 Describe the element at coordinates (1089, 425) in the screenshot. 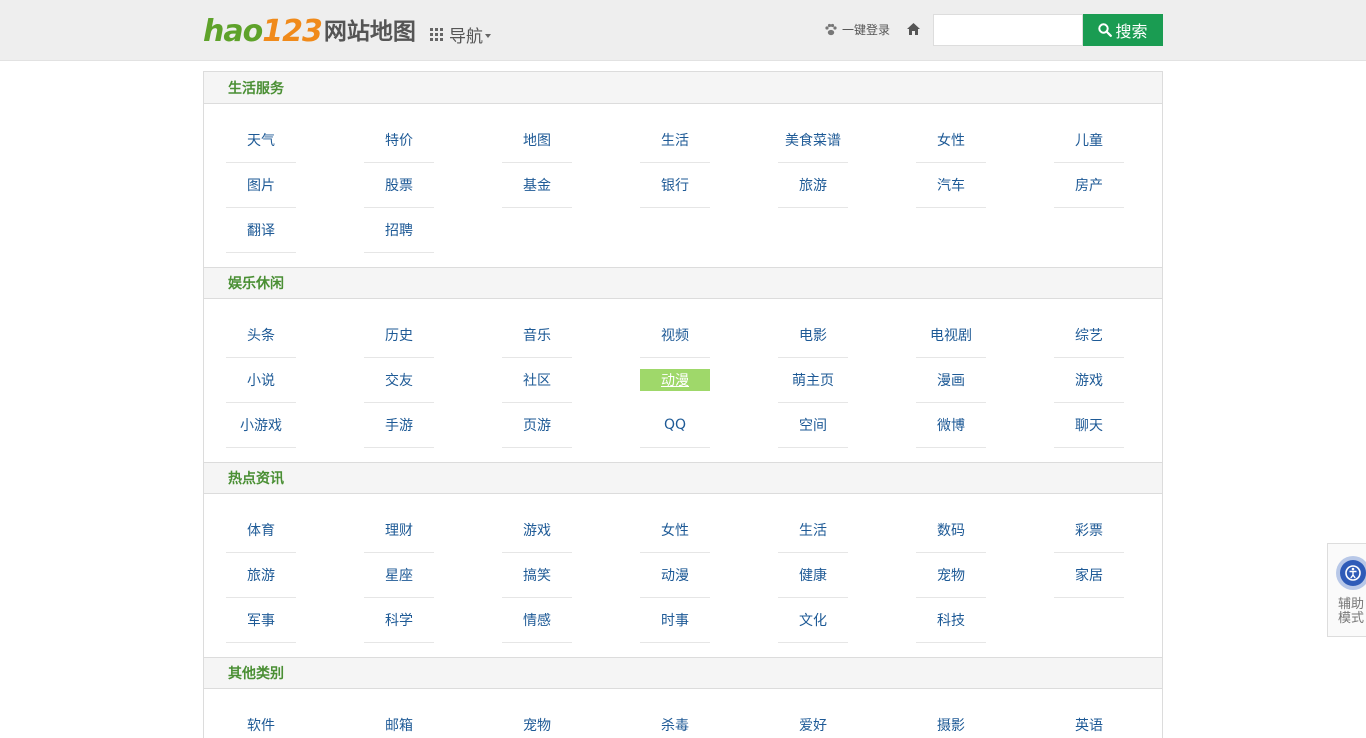

I see `category-link: 聊天` at that location.